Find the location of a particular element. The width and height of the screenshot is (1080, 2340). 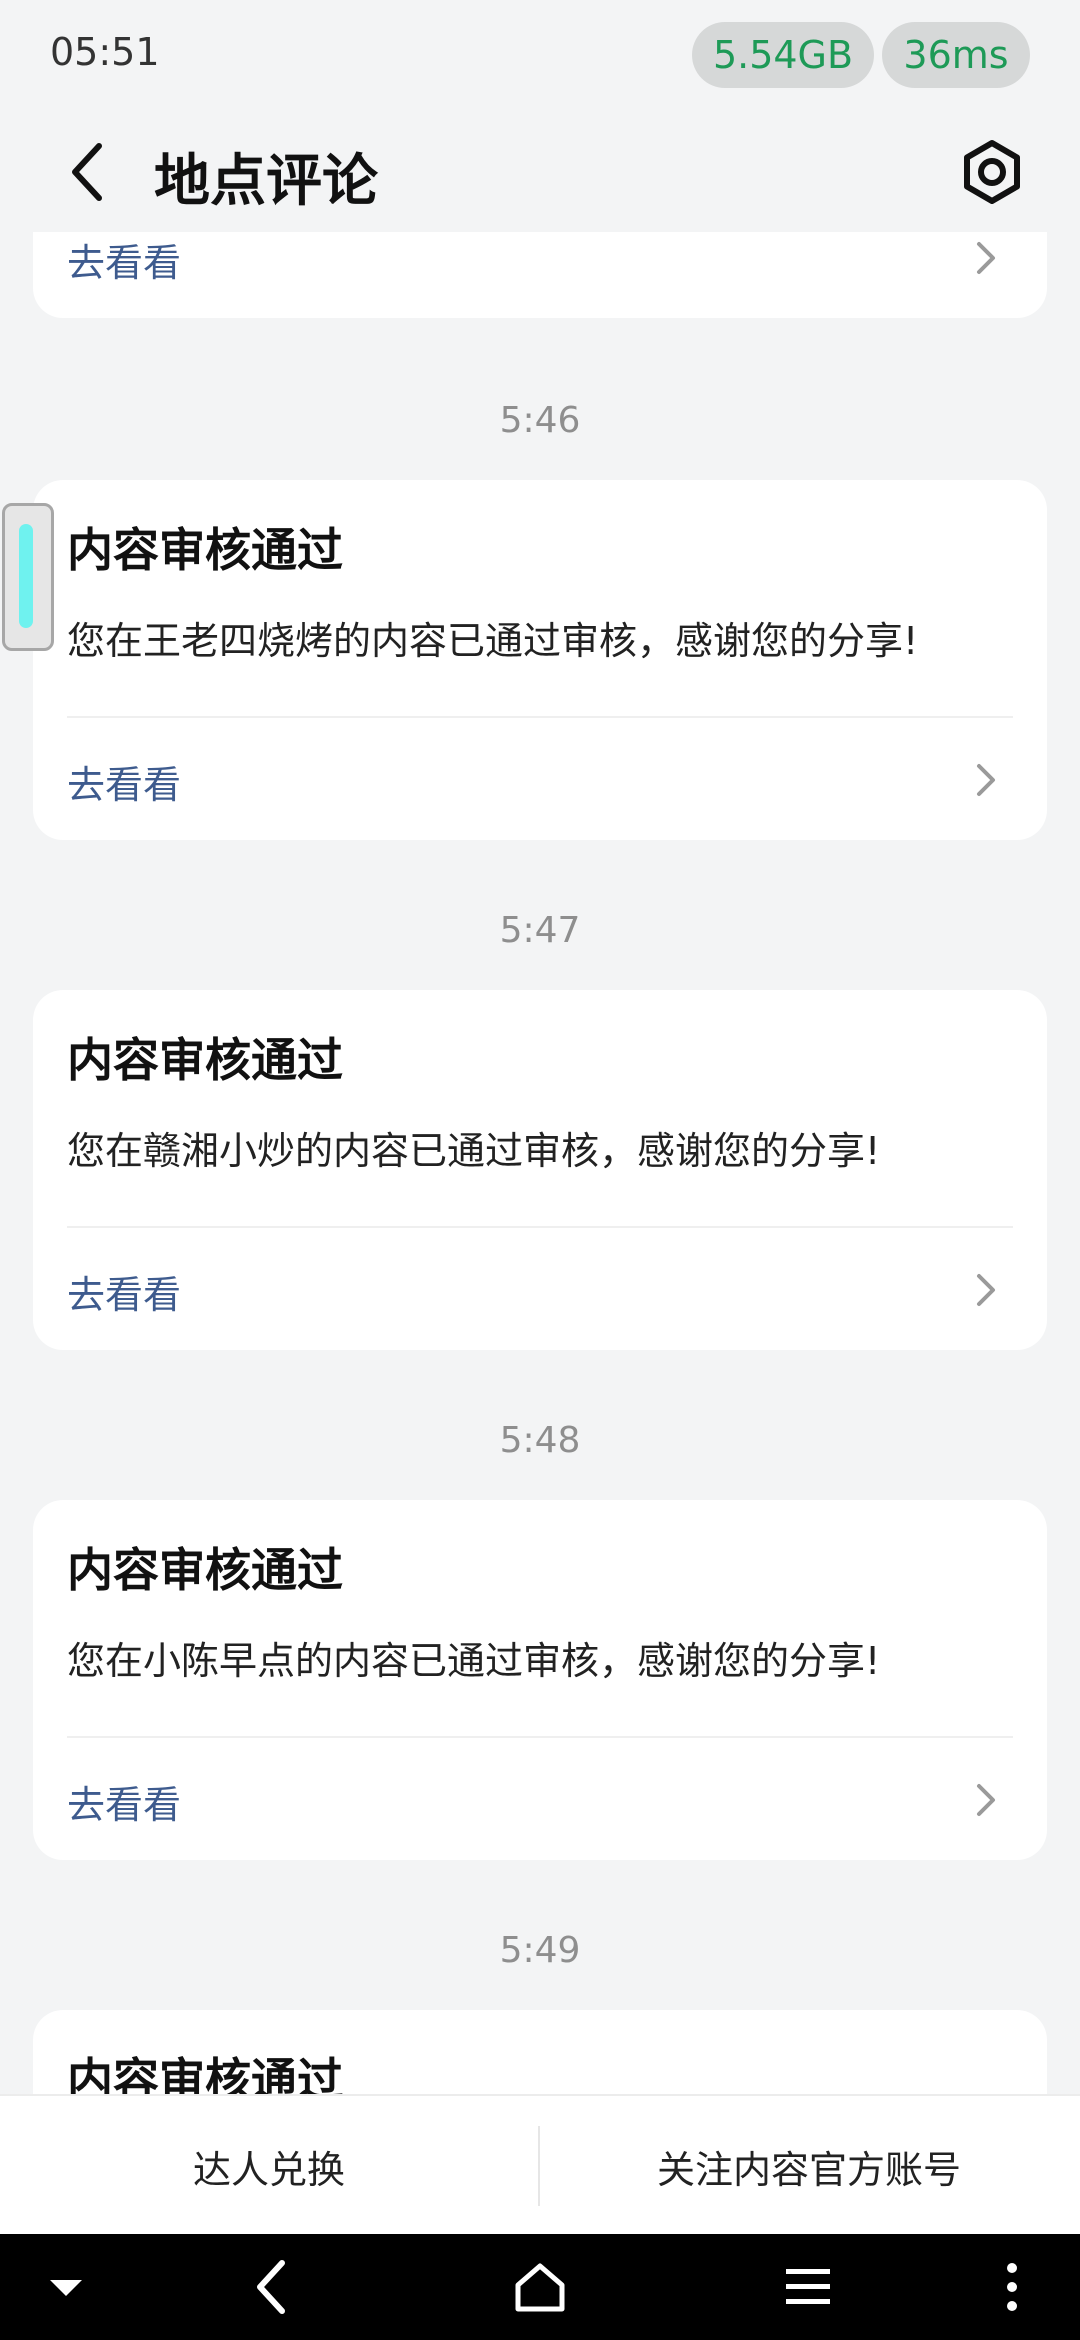

message-time: 5:49 is located at coordinates (540, 1950).